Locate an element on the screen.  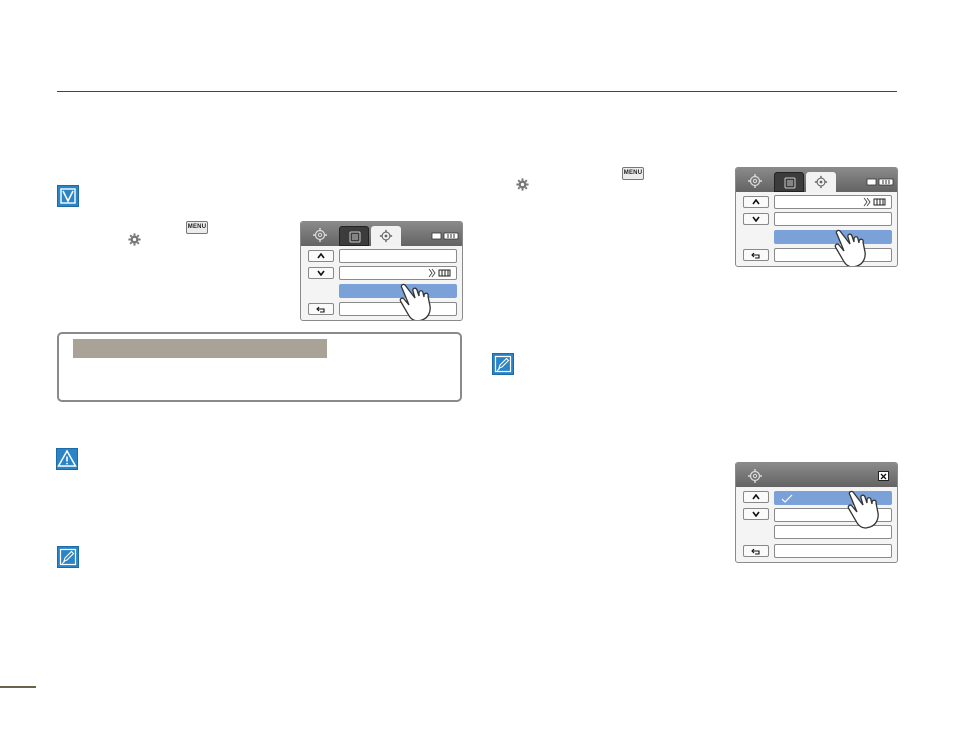
info-box-heading-bar is located at coordinates (200, 348).